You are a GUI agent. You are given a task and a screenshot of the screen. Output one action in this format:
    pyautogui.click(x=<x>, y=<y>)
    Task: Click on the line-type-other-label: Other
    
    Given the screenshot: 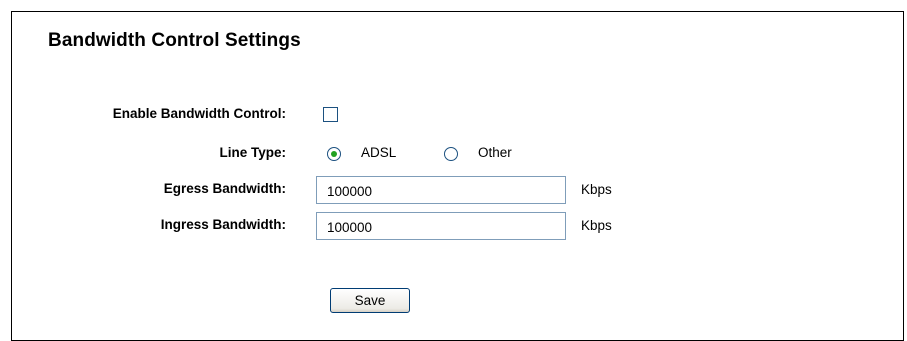 What is the action you would take?
    pyautogui.click(x=495, y=152)
    